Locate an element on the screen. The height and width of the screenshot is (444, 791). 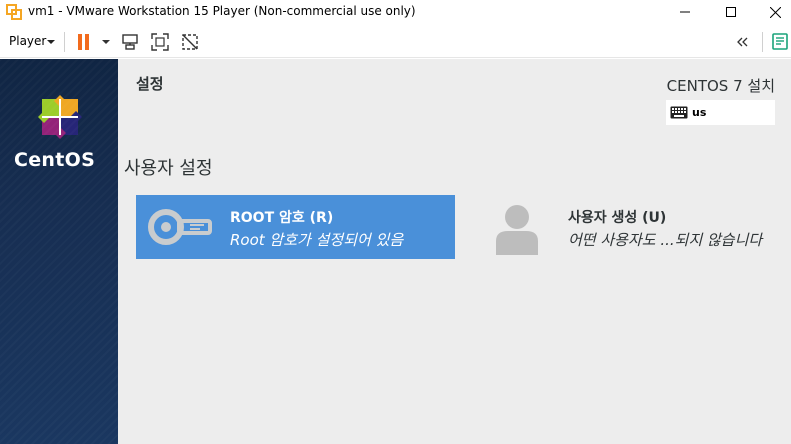
collapse-toolbar-icon is located at coordinates (743, 42).